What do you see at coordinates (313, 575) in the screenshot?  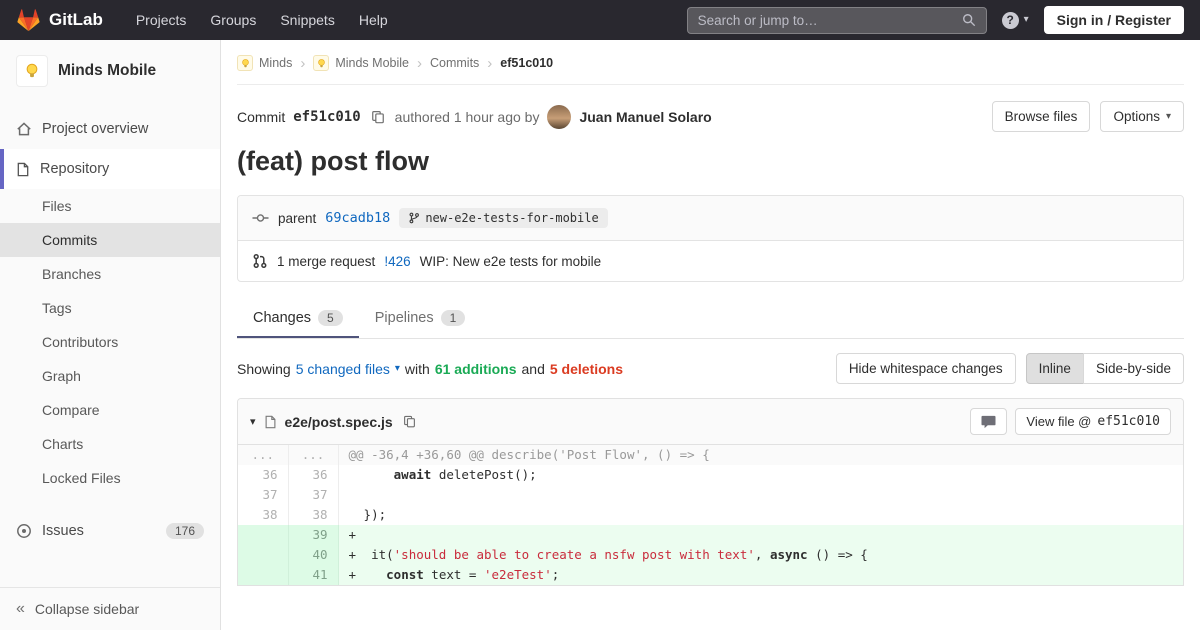 I see `new-line-number: 41` at bounding box center [313, 575].